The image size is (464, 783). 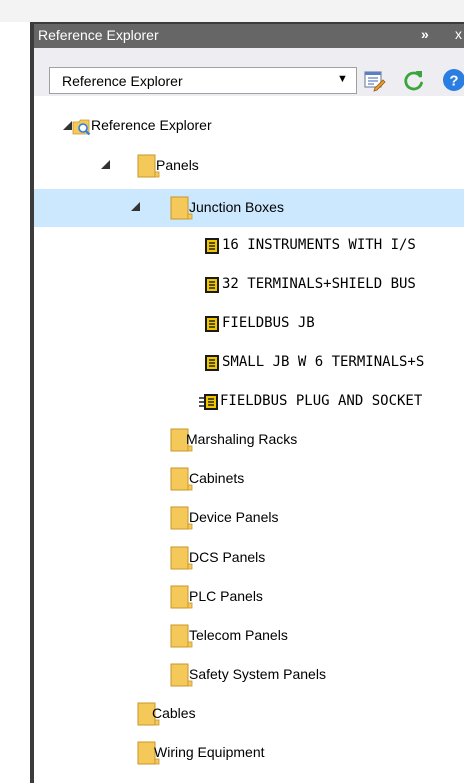 I want to click on panel-title: Reference Explorer, so click(x=98, y=35).